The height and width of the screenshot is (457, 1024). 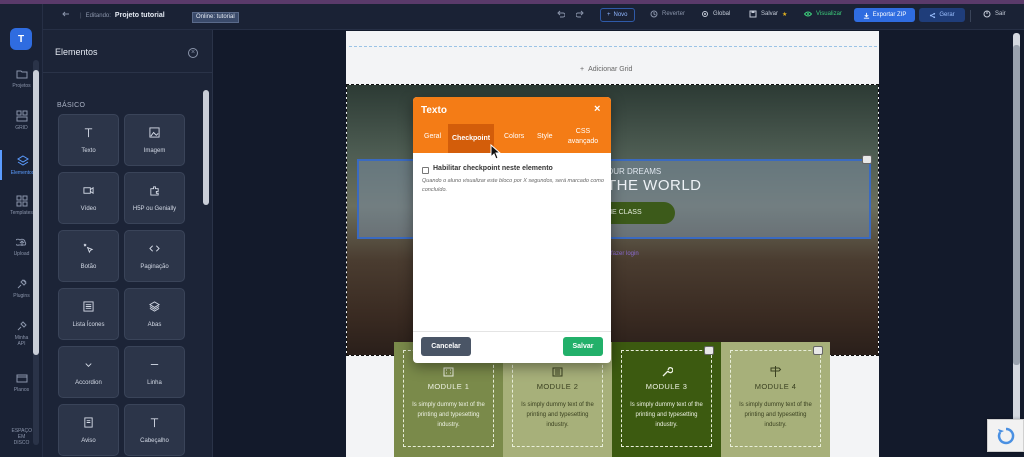 I want to click on star-icon: ★, so click(x=785, y=14).